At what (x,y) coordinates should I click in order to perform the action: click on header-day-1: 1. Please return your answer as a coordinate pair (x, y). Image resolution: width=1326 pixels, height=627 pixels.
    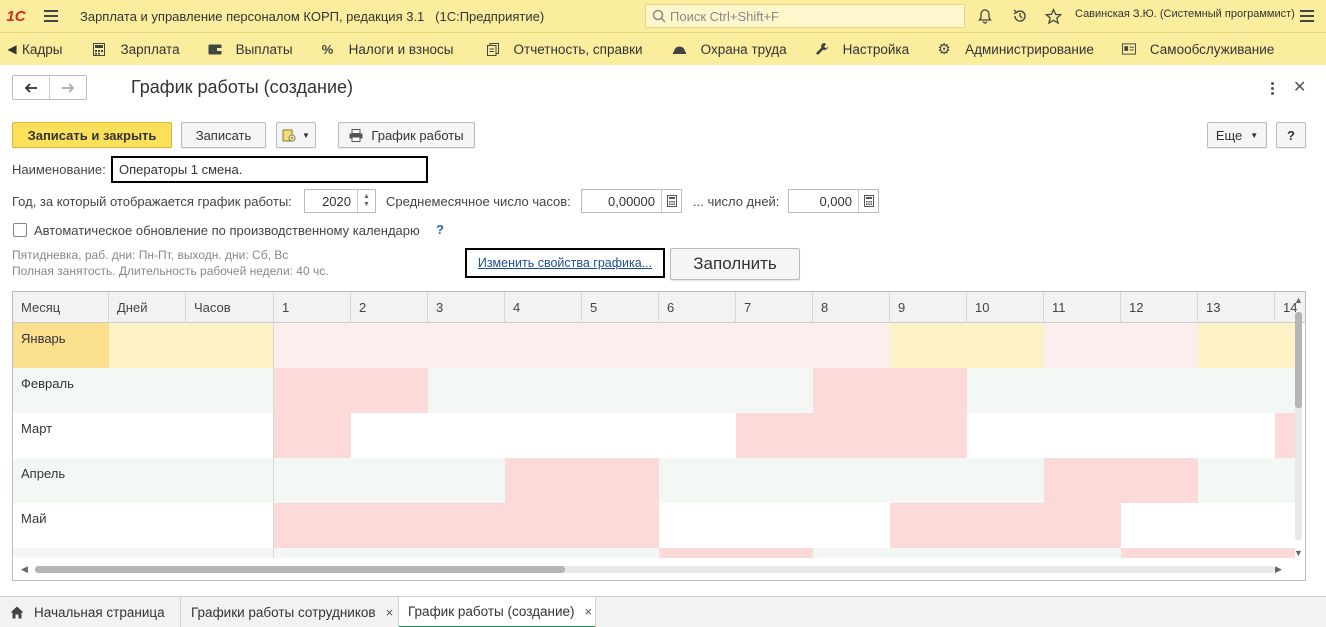
    Looking at the image, I should click on (312, 307).